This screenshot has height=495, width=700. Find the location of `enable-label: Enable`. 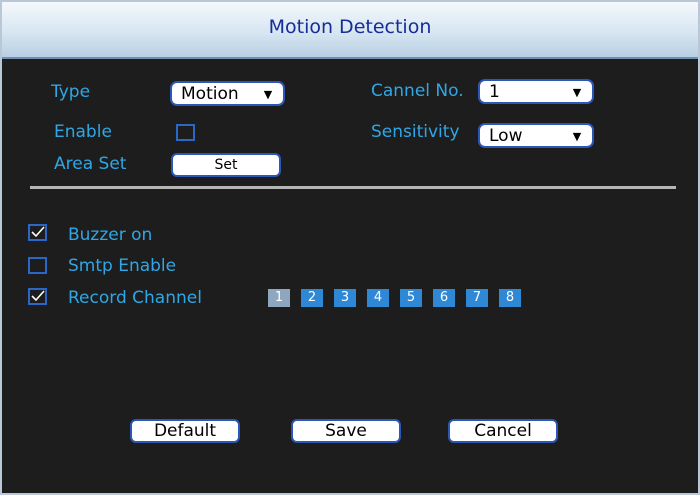

enable-label: Enable is located at coordinates (83, 132).